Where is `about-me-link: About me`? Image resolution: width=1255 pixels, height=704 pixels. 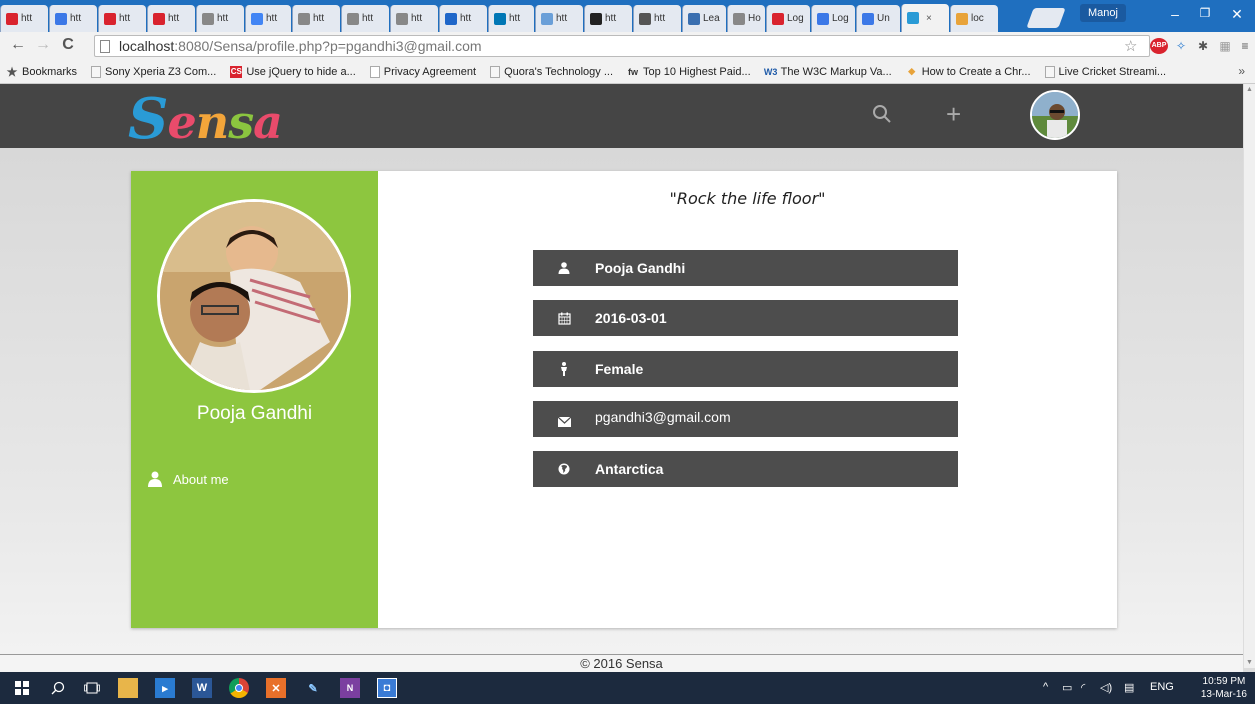 about-me-link: About me is located at coordinates (188, 479).